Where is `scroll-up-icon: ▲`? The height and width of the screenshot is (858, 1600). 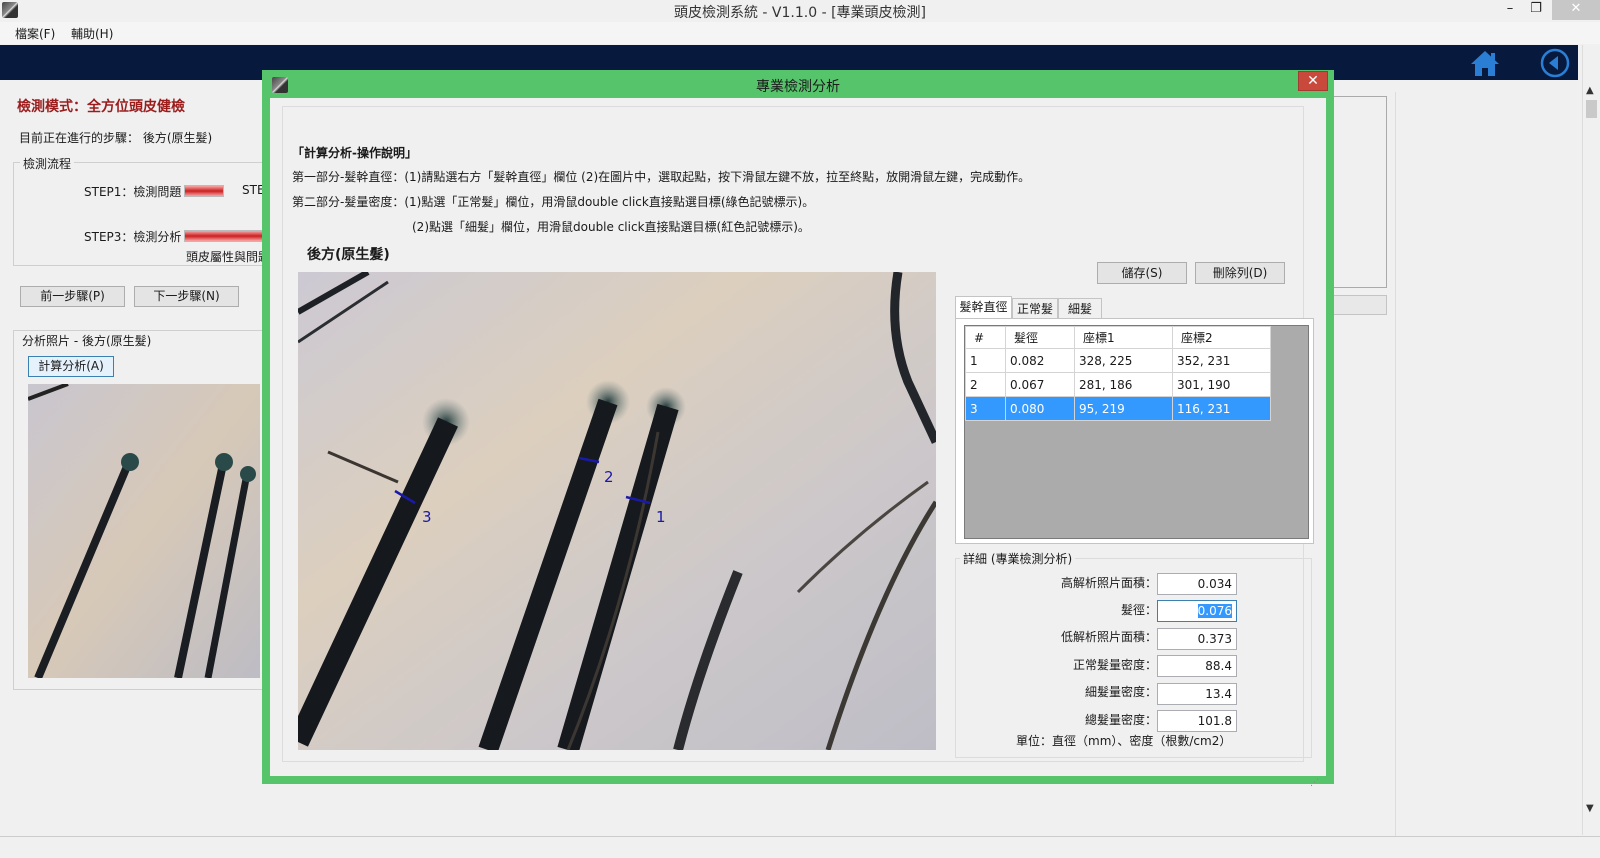 scroll-up-icon: ▲ is located at coordinates (1590, 90).